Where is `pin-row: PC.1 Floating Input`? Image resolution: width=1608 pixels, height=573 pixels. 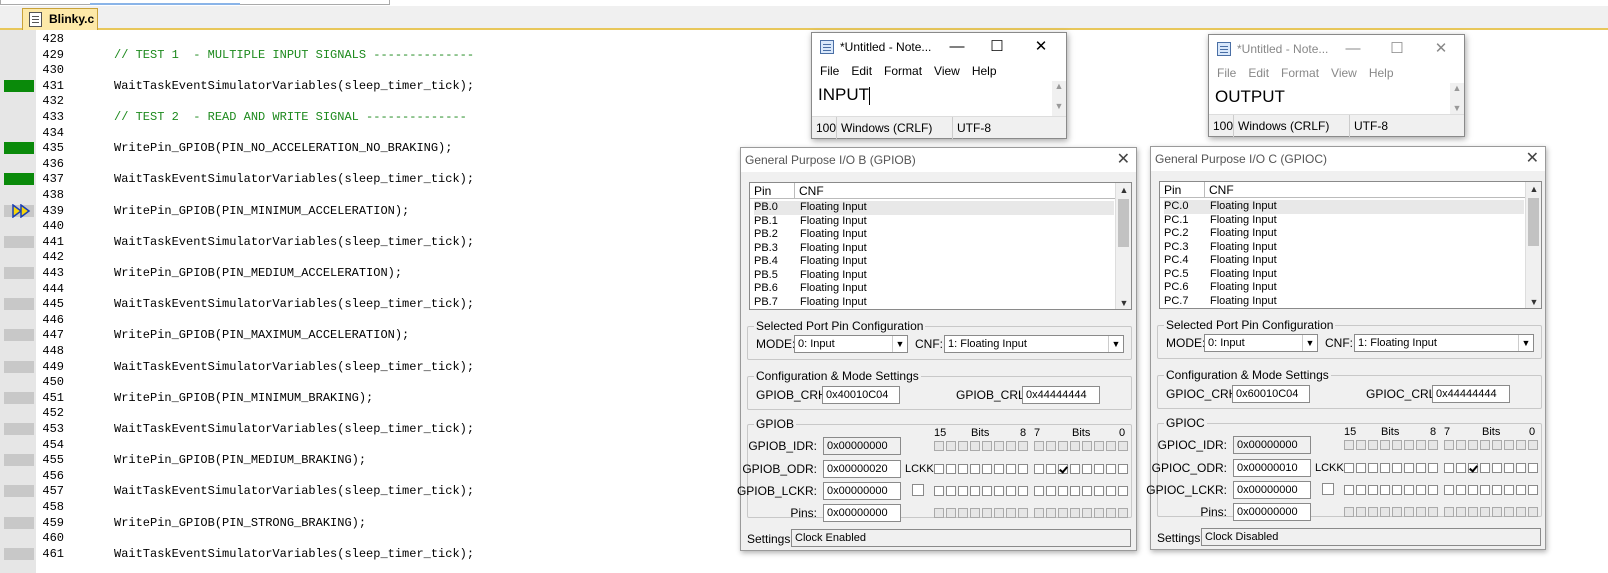 pin-row: PC.1 Floating Input is located at coordinates (1344, 221).